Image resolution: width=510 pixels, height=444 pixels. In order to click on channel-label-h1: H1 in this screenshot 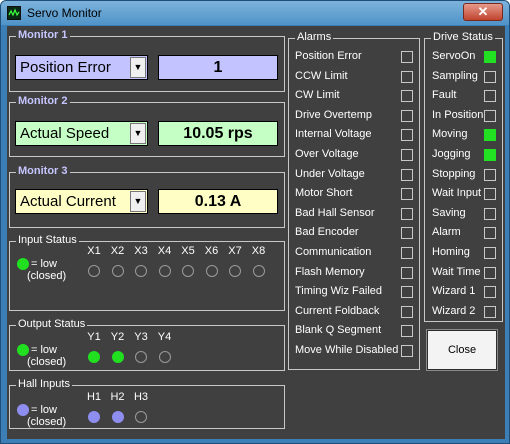, I will do `click(94, 397)`.